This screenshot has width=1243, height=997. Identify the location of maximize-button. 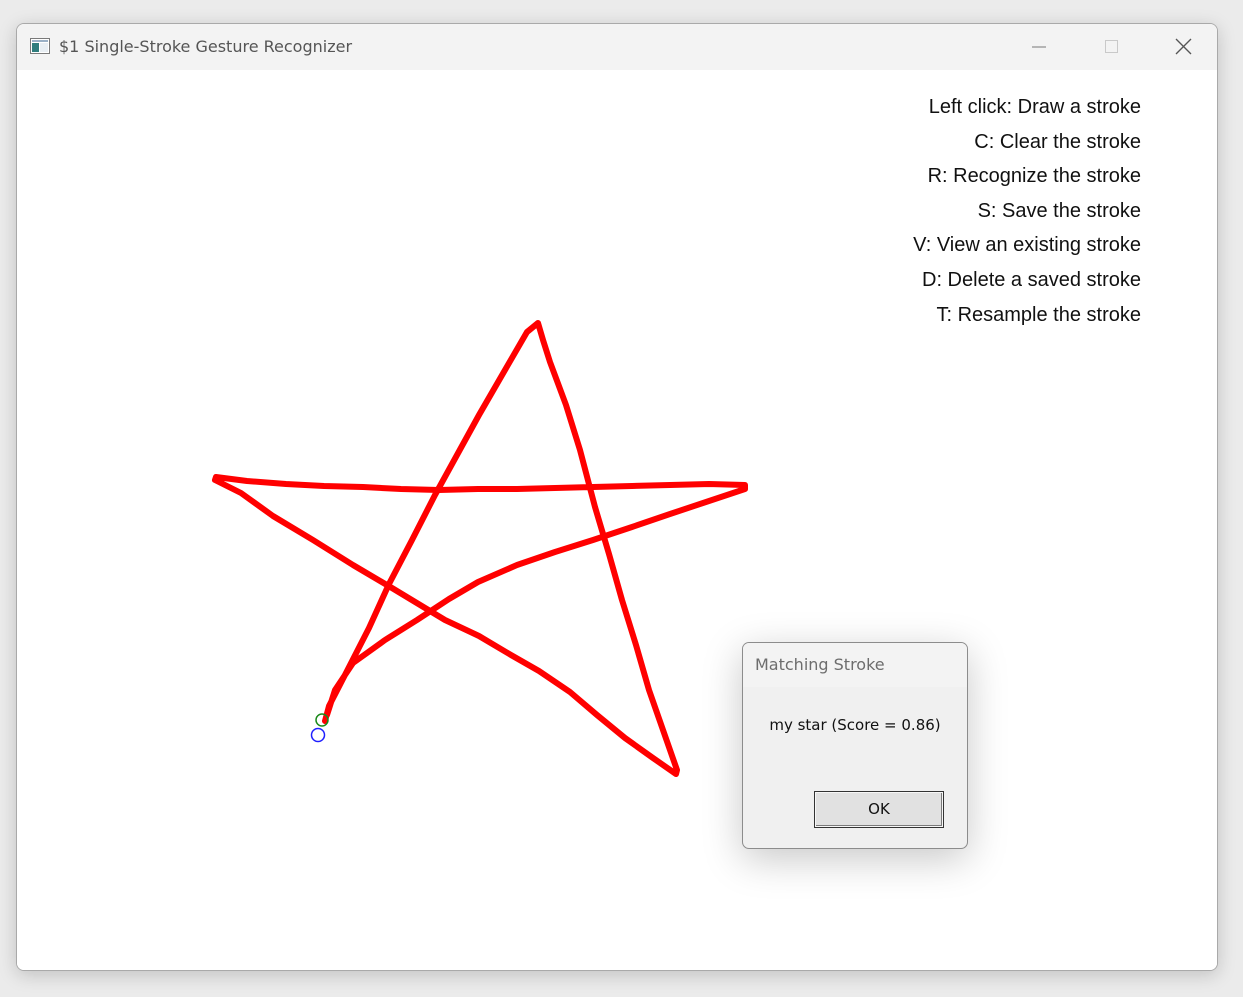
(1111, 47).